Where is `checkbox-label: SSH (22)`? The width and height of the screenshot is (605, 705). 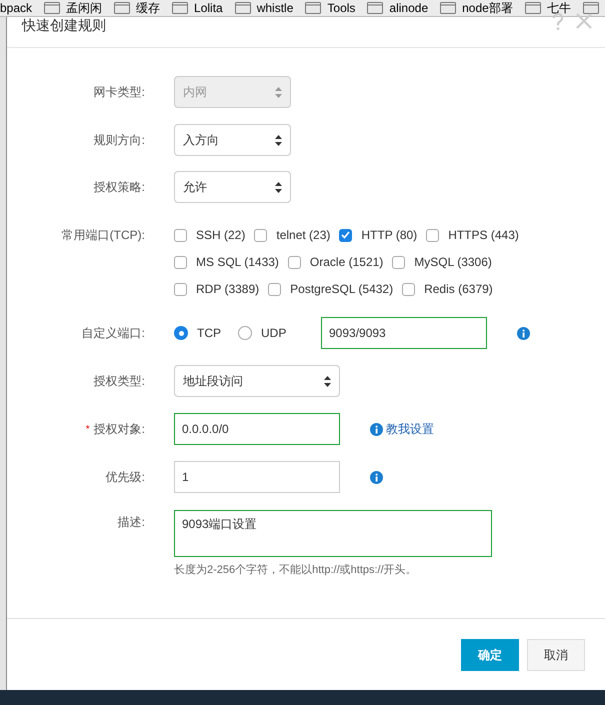
checkbox-label: SSH (22) is located at coordinates (221, 235).